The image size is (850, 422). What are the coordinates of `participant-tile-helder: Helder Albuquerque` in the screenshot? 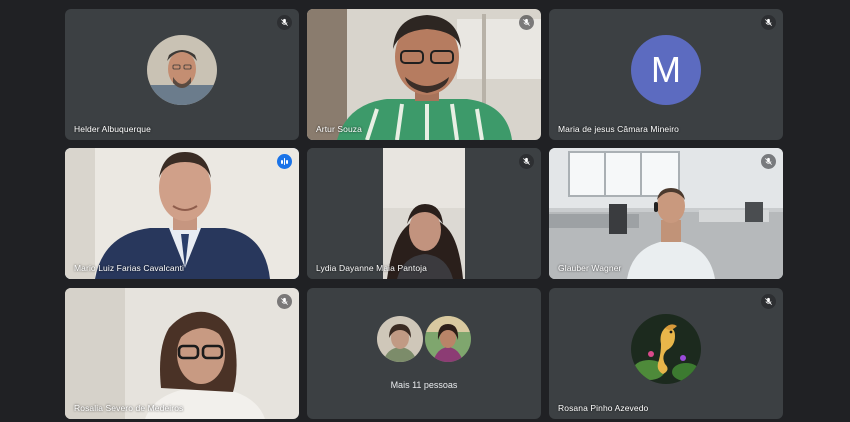 It's located at (182, 74).